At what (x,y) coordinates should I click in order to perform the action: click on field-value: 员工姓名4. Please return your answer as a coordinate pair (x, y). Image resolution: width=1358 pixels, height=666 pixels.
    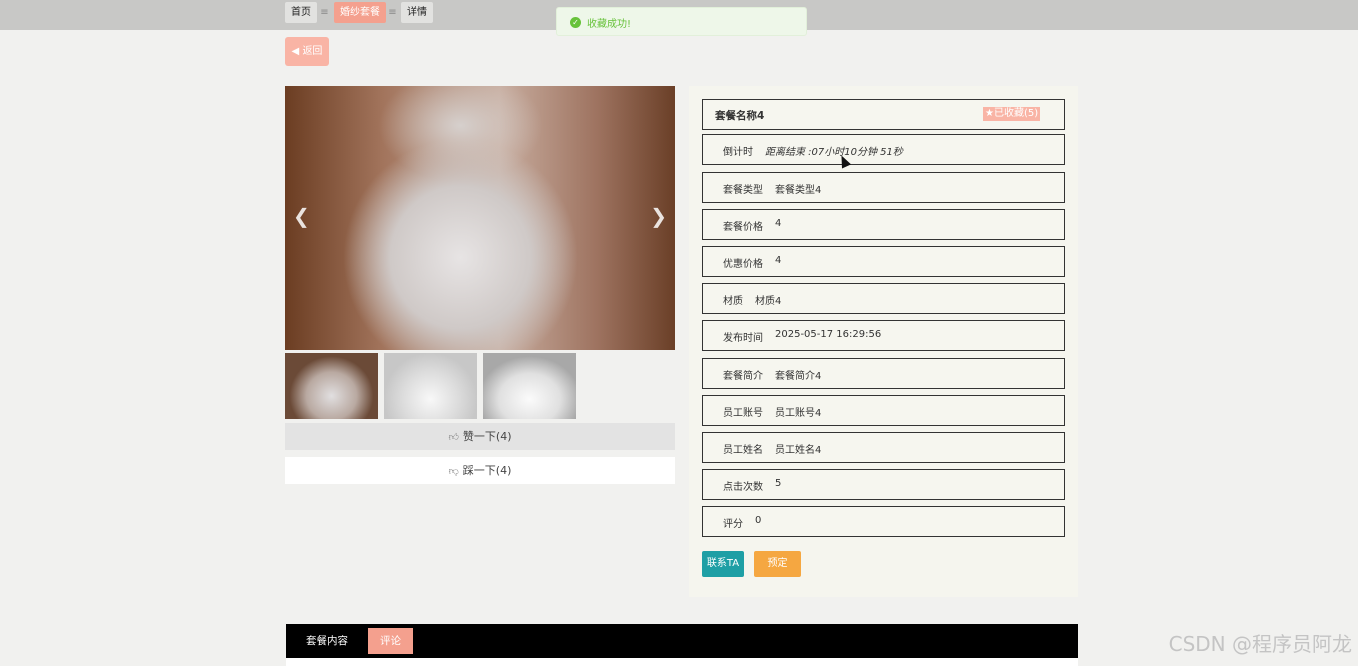
    Looking at the image, I should click on (798, 450).